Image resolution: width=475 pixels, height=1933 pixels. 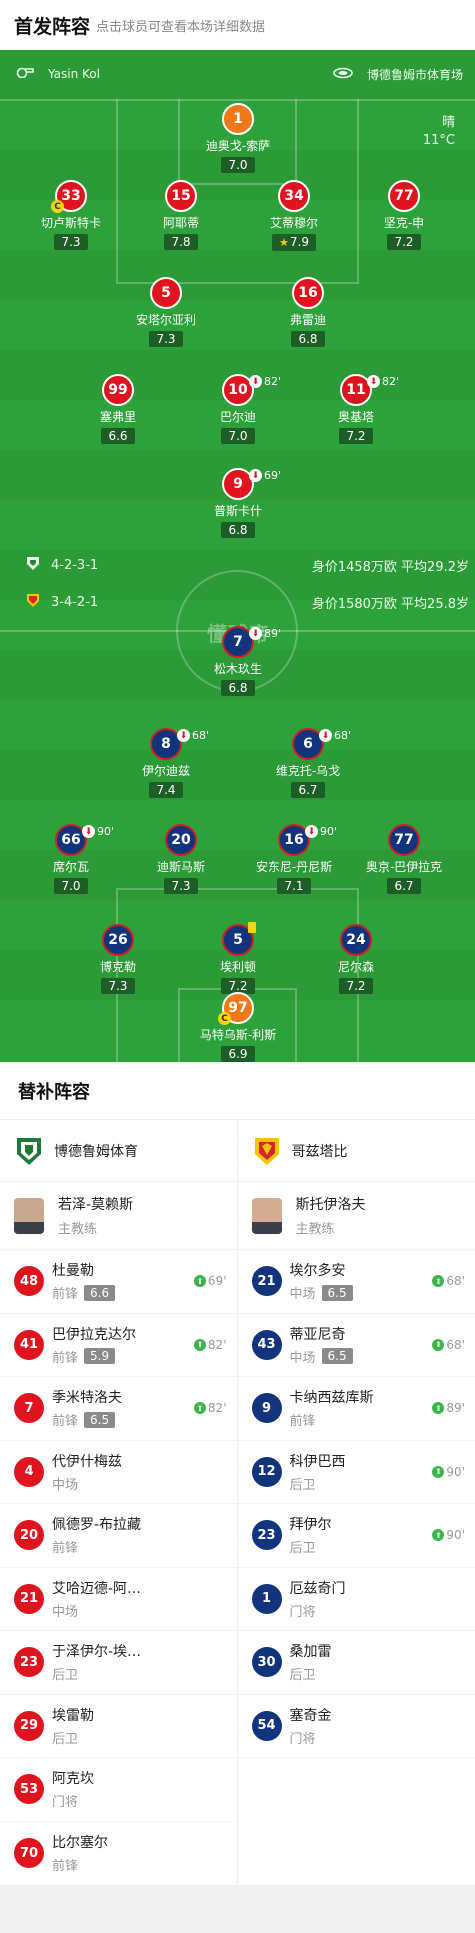 What do you see at coordinates (448, 1281) in the screenshot?
I see `sub-in-indicator: ⬆68'` at bounding box center [448, 1281].